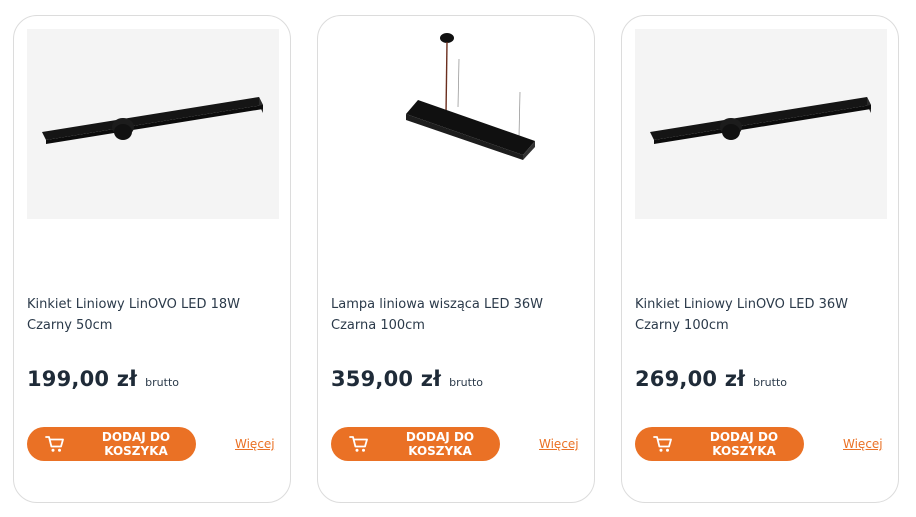  I want to click on price-row: 269,00 zł brutto, so click(711, 379).